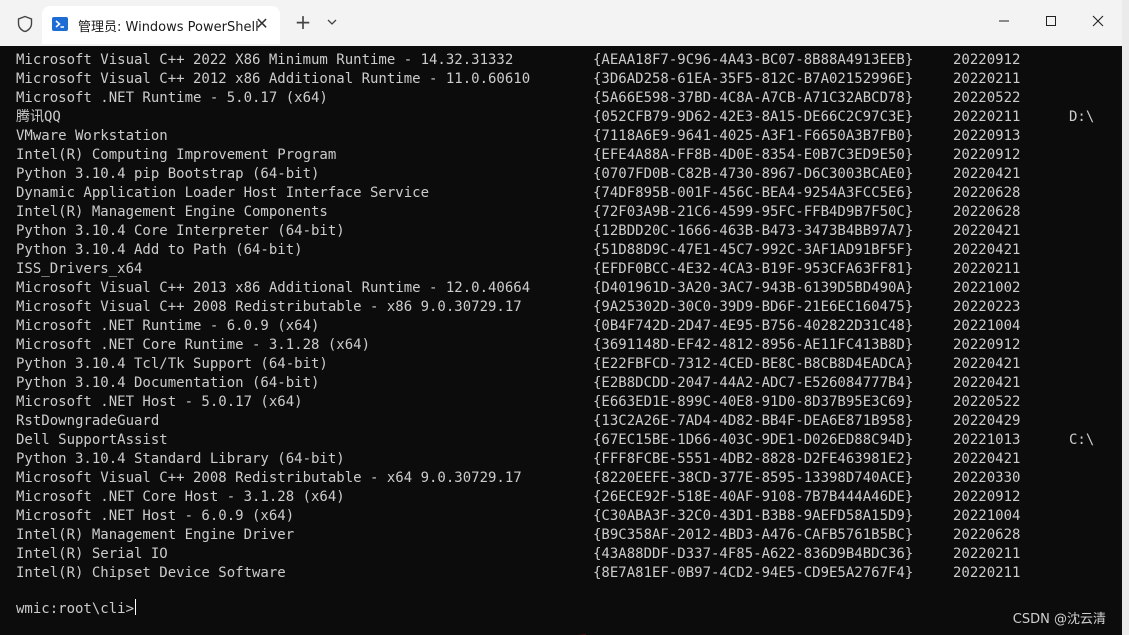  Describe the element at coordinates (180, 231) in the screenshot. I see `product-name: Python 3.10.4 Core Interpreter (64-bit)` at that location.